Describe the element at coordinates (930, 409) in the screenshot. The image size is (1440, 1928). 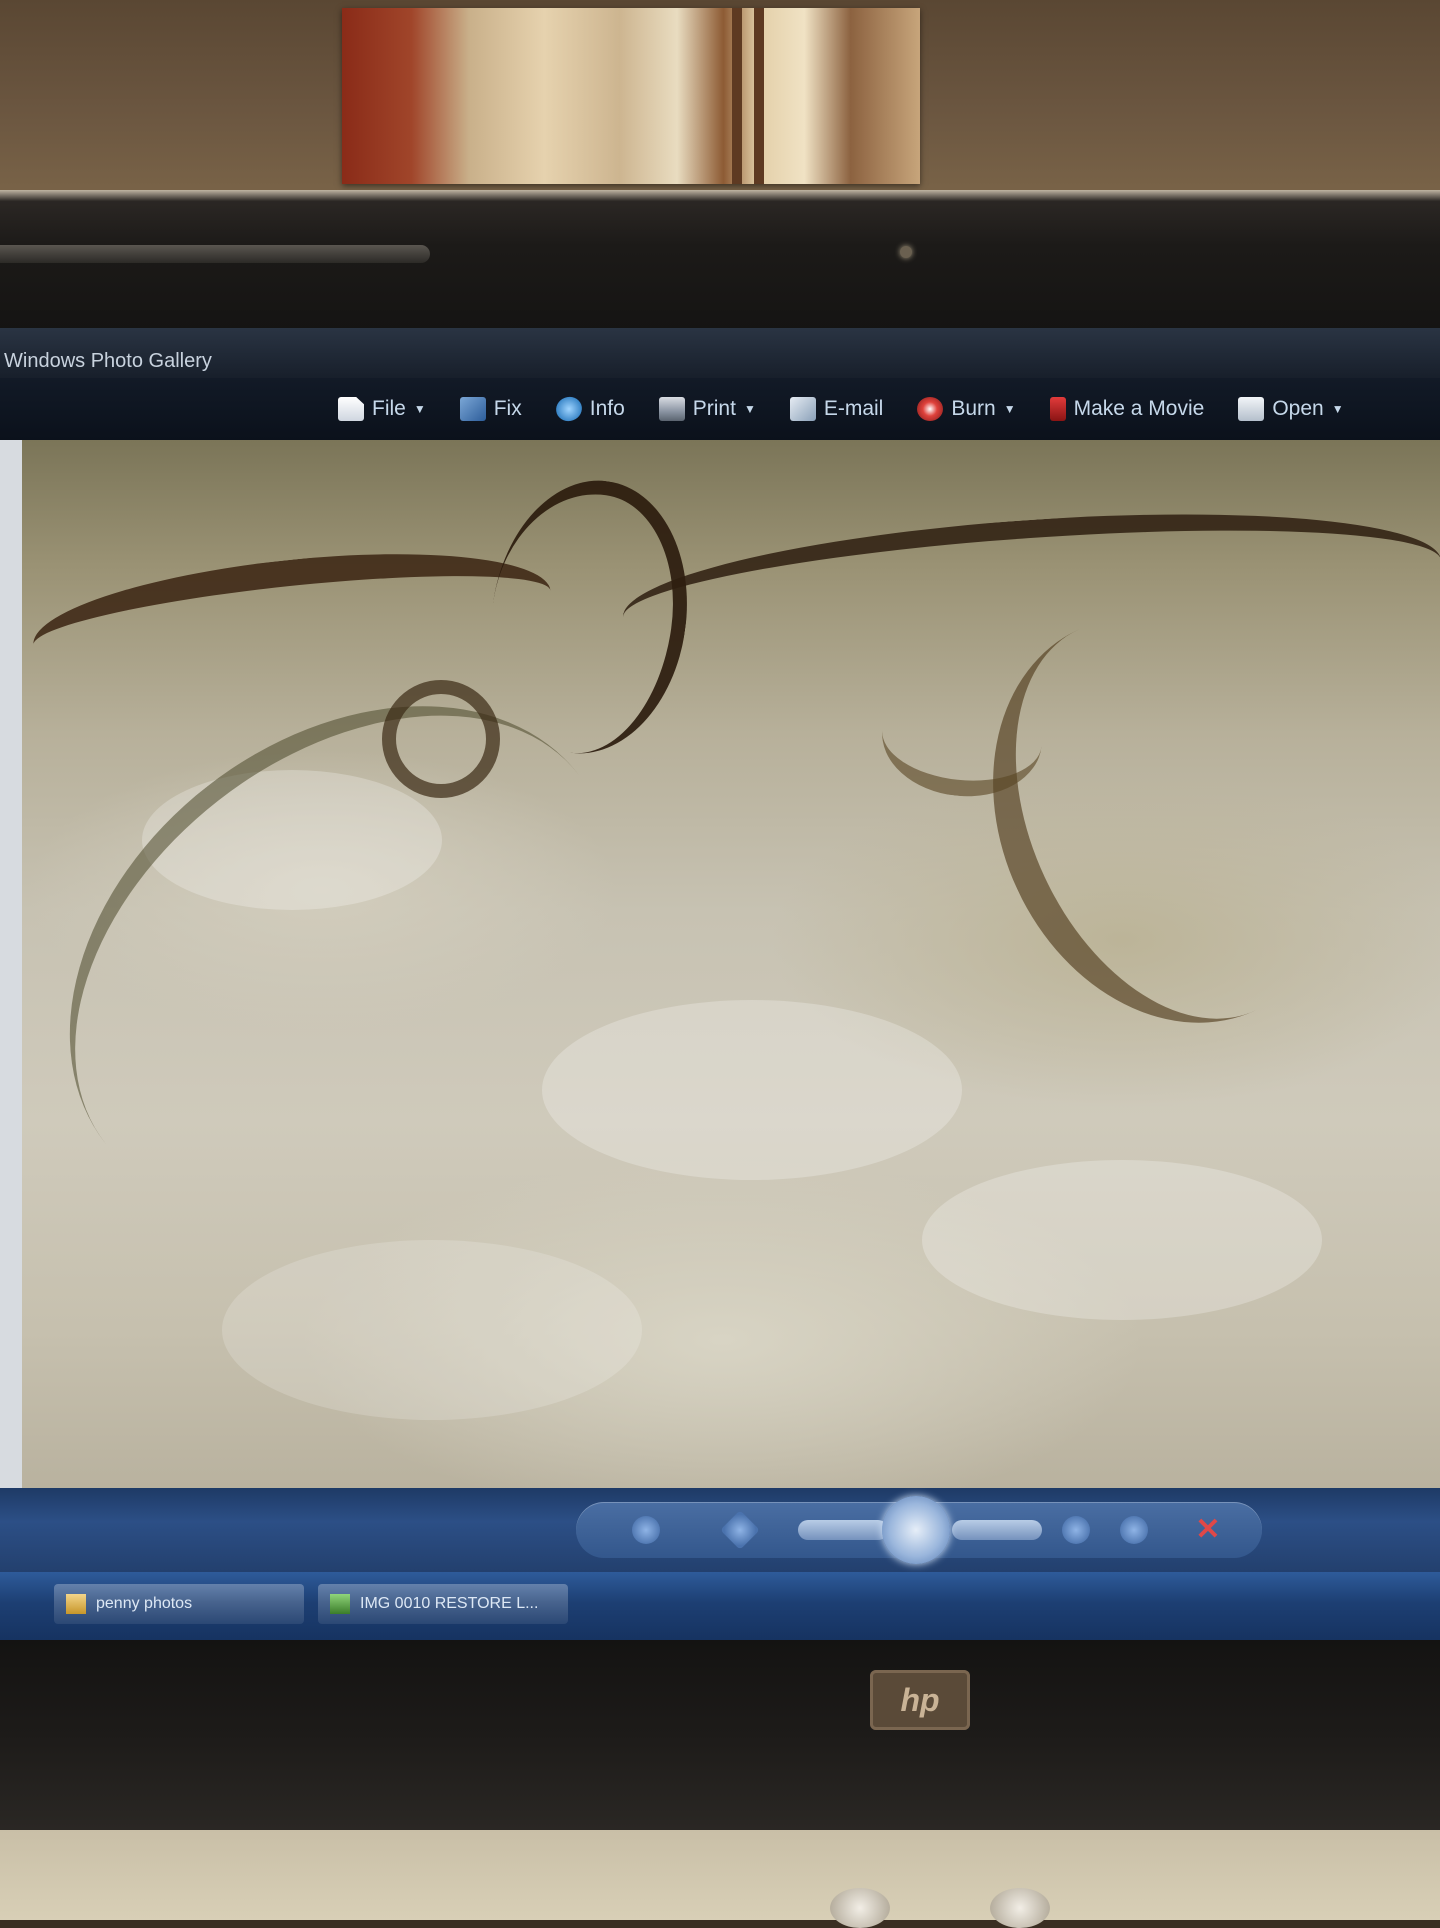
I see `burn-disc-icon` at that location.